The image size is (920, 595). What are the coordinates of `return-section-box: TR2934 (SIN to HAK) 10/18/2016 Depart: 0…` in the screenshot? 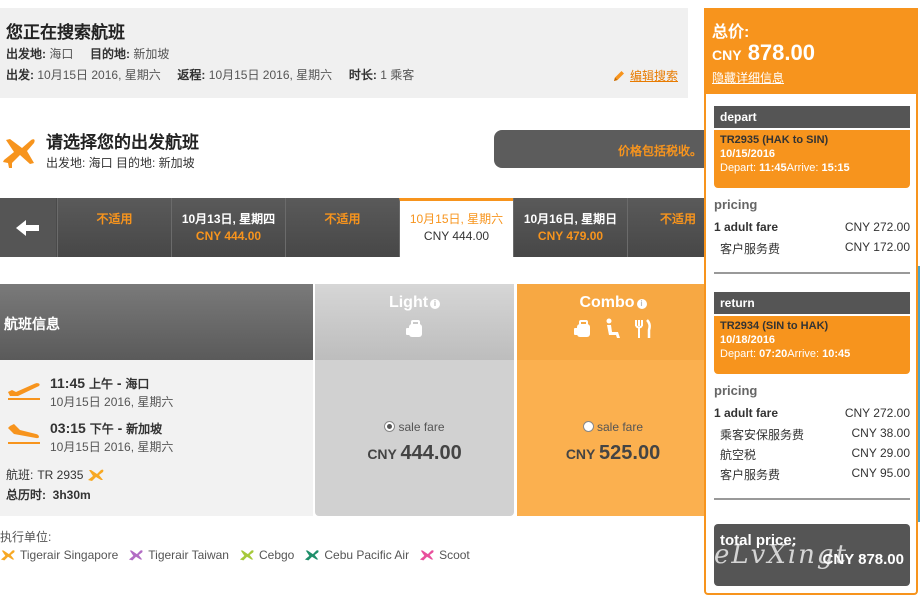 It's located at (812, 345).